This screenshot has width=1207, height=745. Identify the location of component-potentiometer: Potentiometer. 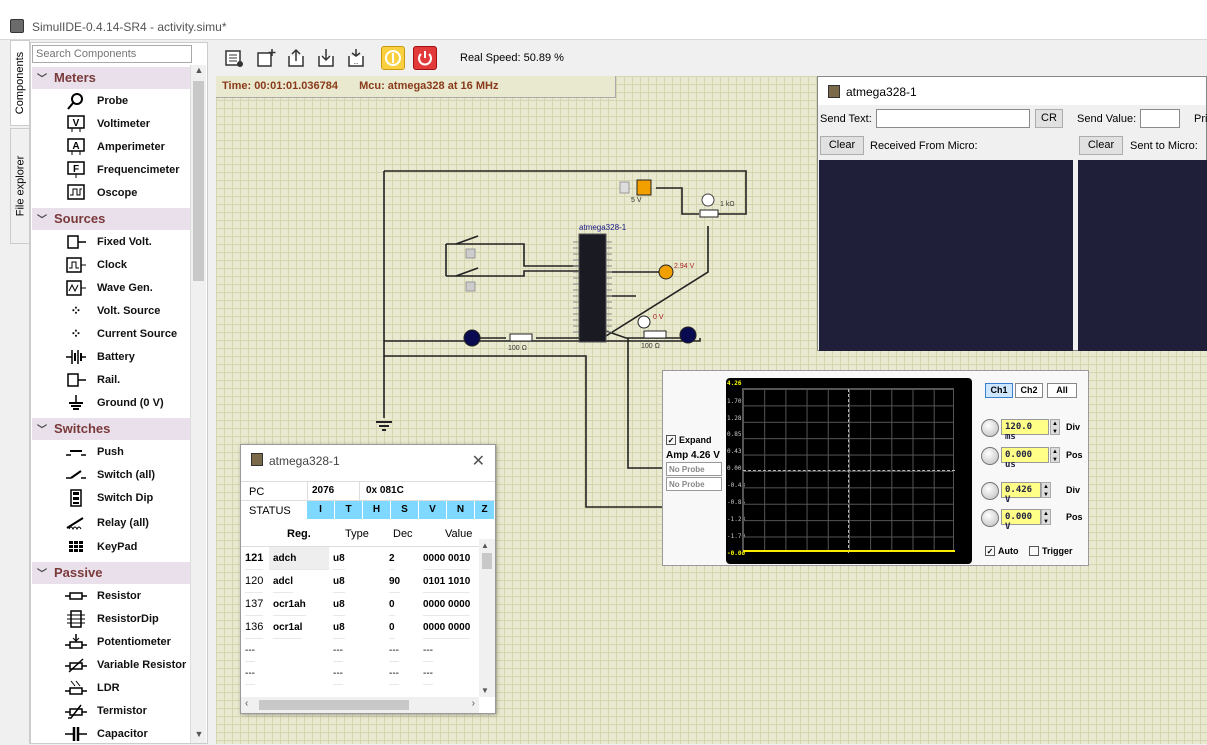
(118, 642).